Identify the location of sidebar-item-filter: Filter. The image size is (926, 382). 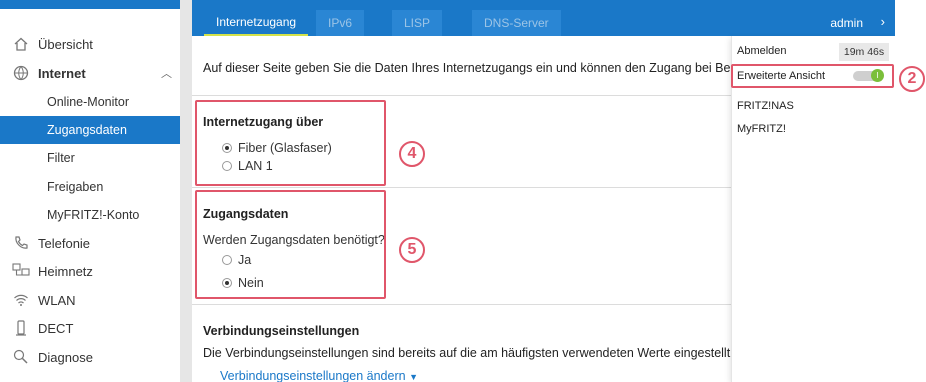
(90, 158).